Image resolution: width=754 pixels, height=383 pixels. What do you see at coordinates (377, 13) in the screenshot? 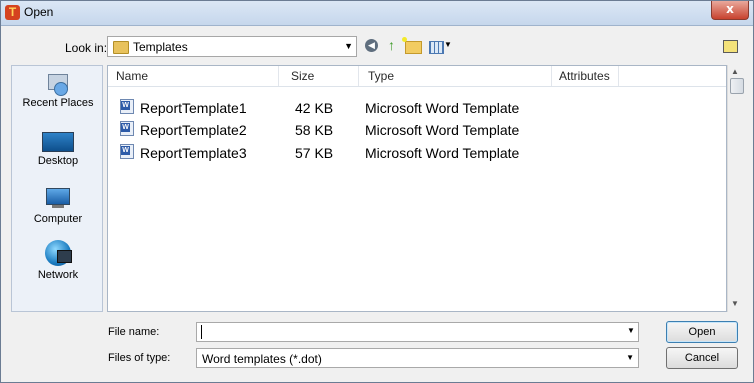
I see `title-bar: T Open x` at bounding box center [377, 13].